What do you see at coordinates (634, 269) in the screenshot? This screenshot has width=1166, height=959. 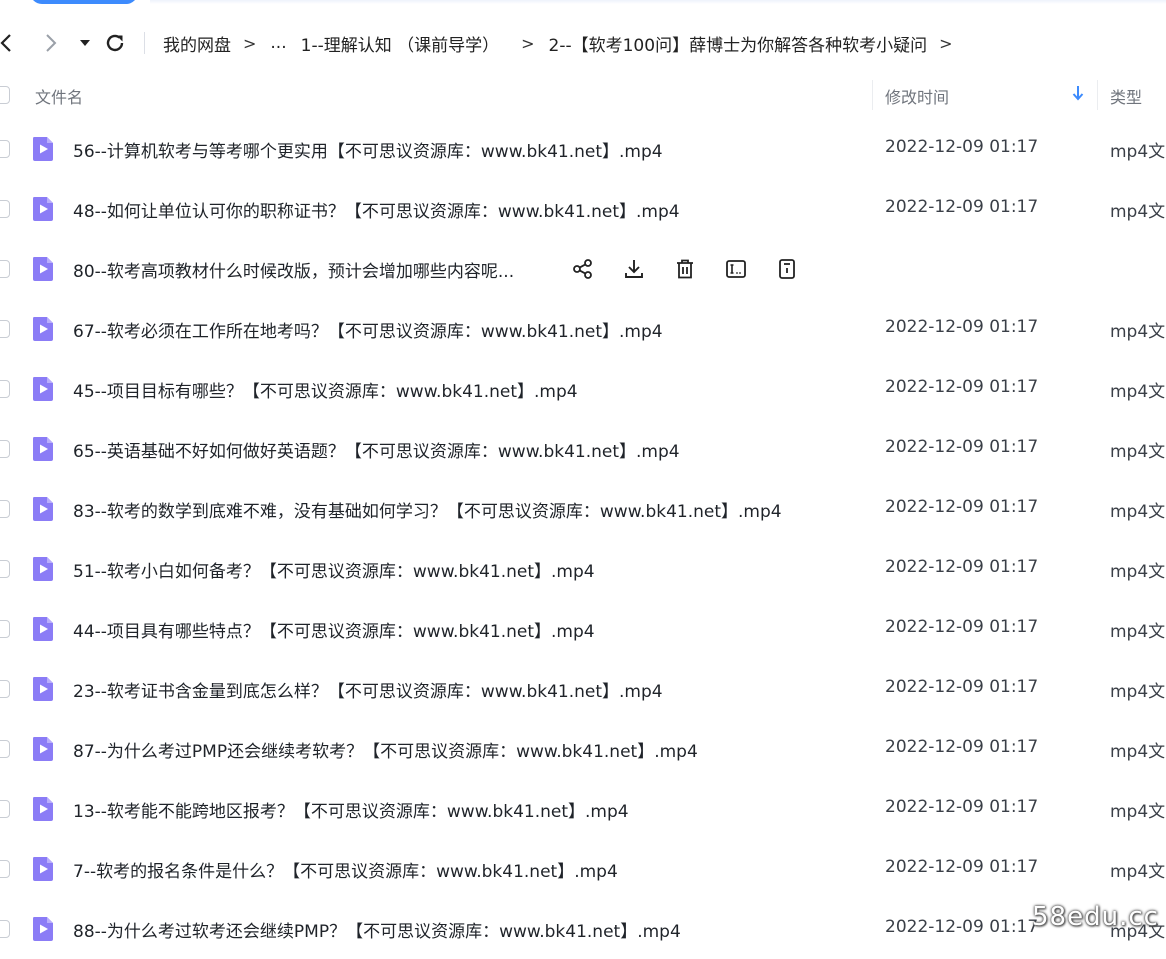 I see `download-icon` at bounding box center [634, 269].